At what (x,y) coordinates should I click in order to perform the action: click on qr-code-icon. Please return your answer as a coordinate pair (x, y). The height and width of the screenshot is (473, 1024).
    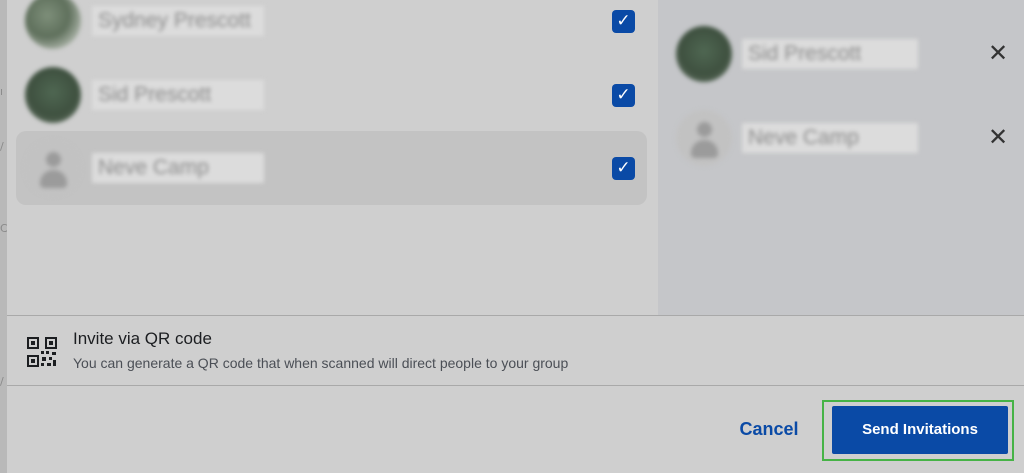
    Looking at the image, I should click on (42, 352).